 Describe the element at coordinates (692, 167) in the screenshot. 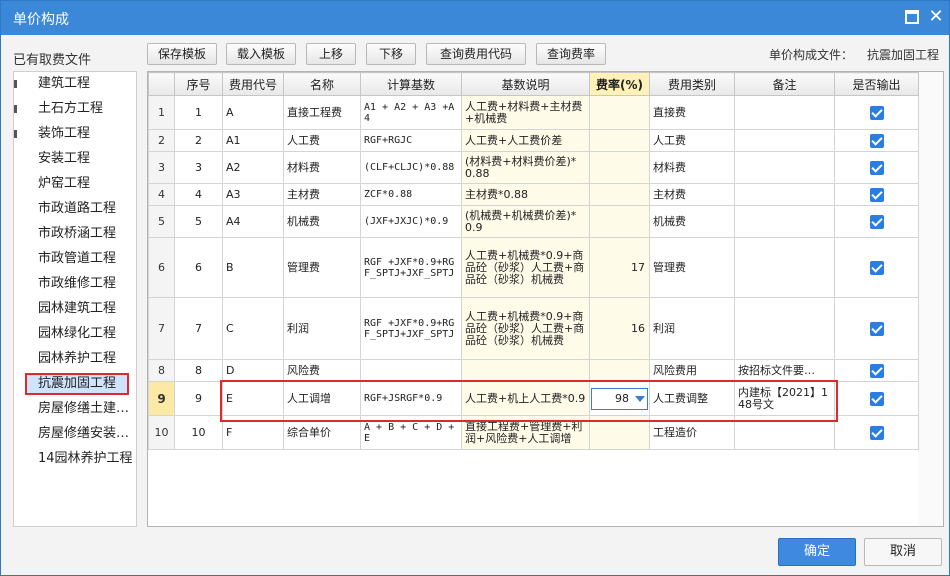

I see `category-cell: 材料费` at that location.